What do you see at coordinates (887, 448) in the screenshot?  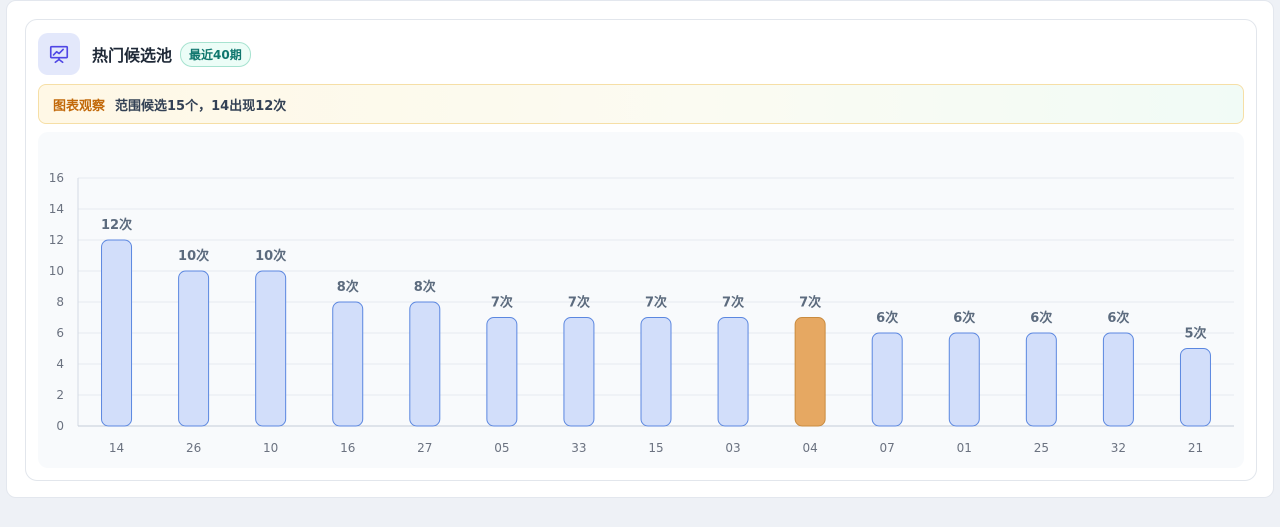 I see `x-tick-label: 07` at bounding box center [887, 448].